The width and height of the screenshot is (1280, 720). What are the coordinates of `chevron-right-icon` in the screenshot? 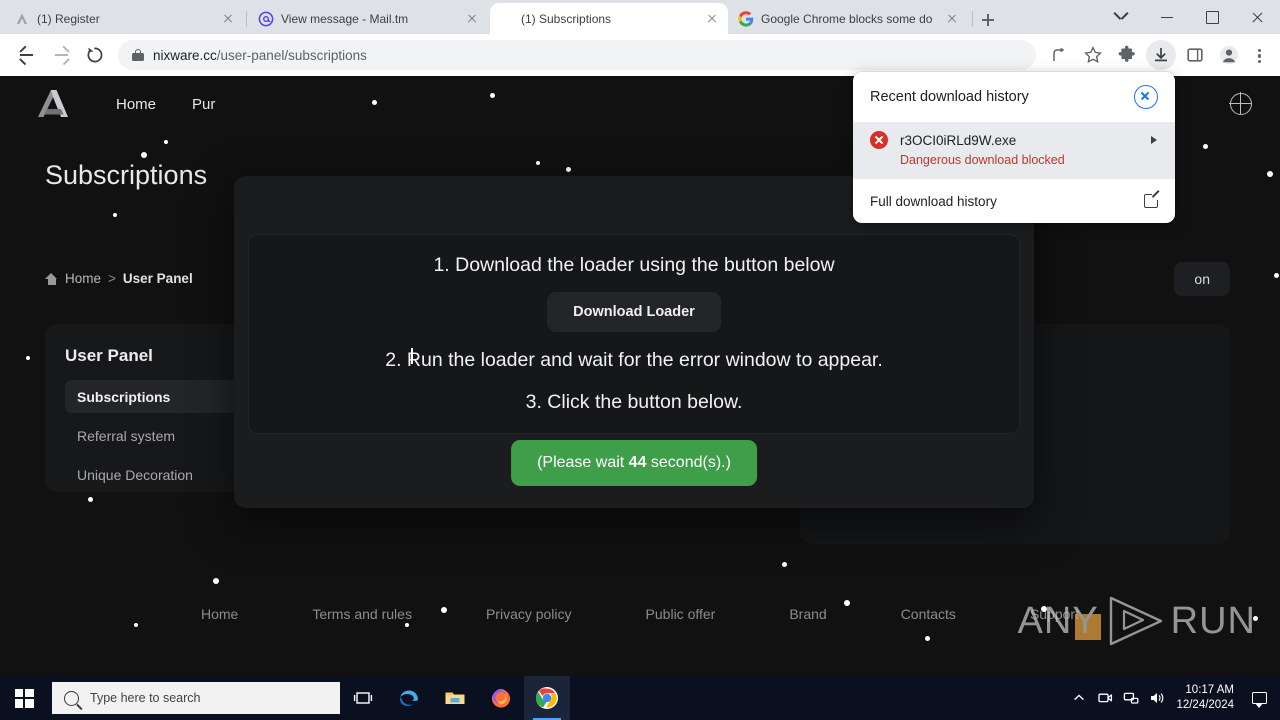 It's located at (1154, 140).